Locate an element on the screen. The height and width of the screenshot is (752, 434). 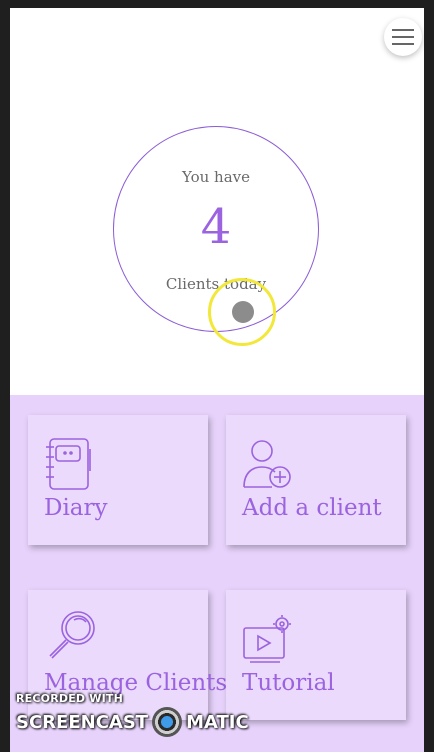
tutorial-label: Tutorial is located at coordinates (288, 683).